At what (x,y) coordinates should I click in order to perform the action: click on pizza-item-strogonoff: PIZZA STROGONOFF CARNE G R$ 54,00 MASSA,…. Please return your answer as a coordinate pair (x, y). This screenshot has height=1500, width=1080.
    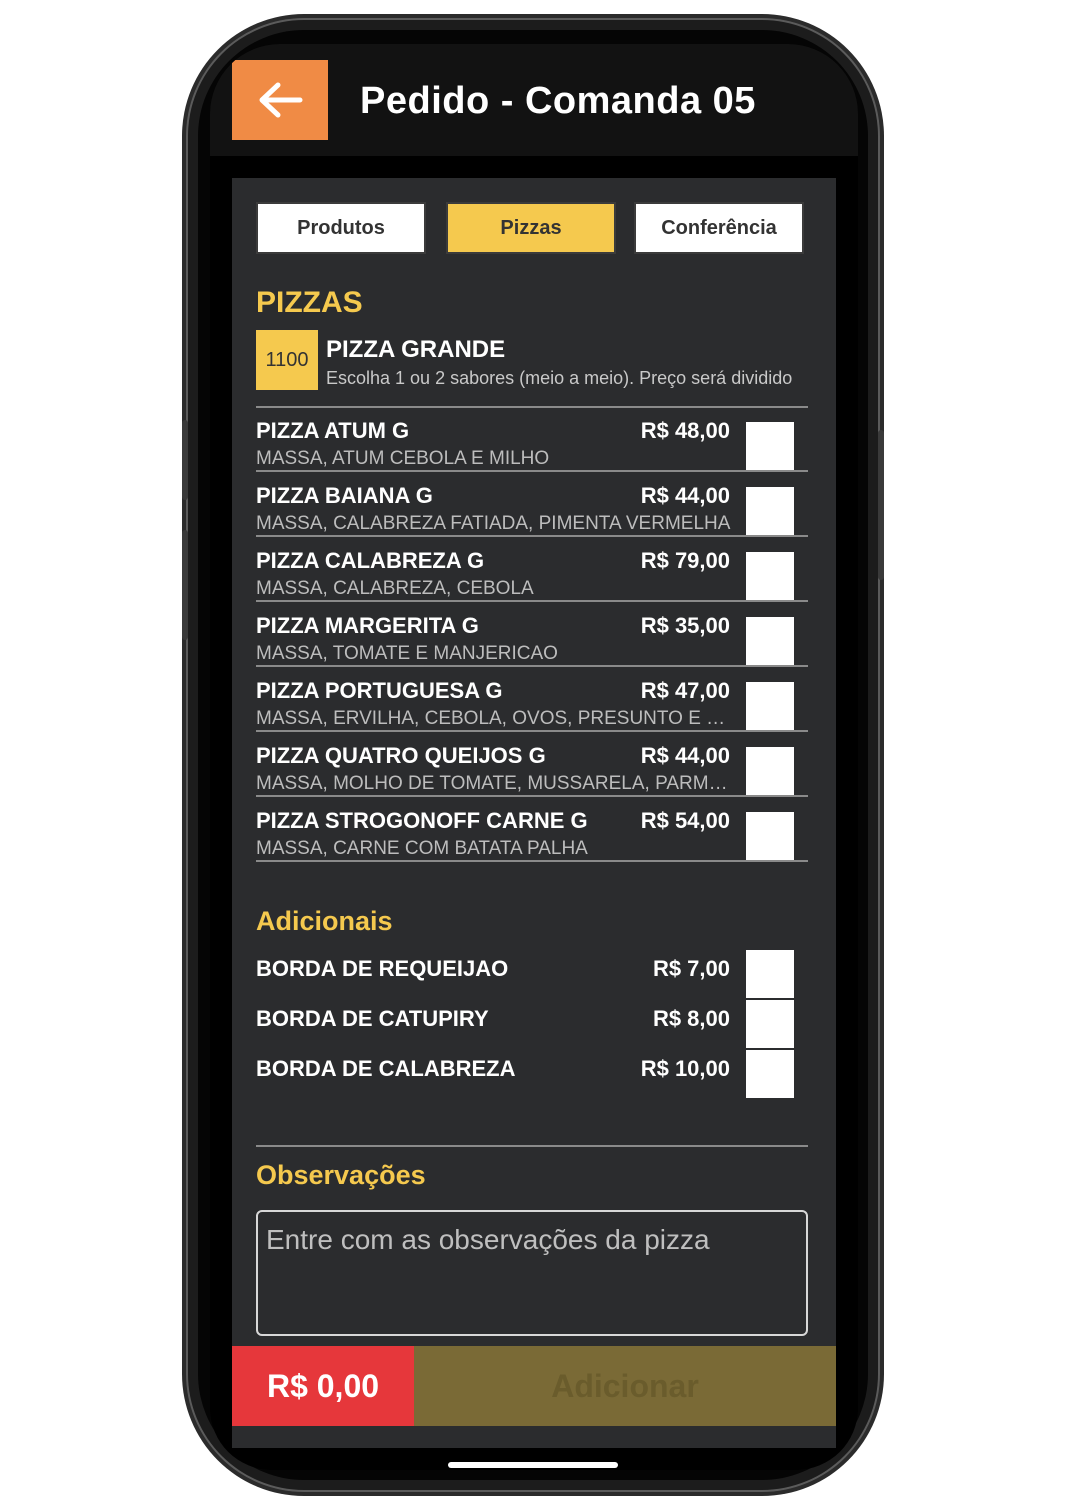
    Looking at the image, I should click on (534, 836).